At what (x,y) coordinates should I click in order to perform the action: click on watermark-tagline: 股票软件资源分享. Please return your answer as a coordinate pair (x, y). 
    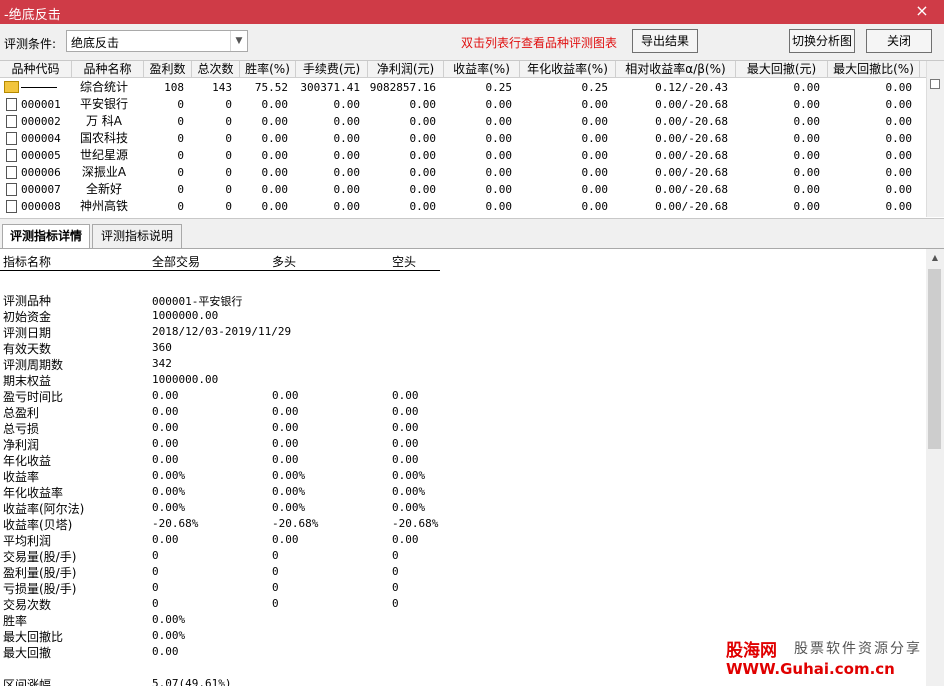
    Looking at the image, I should click on (858, 649).